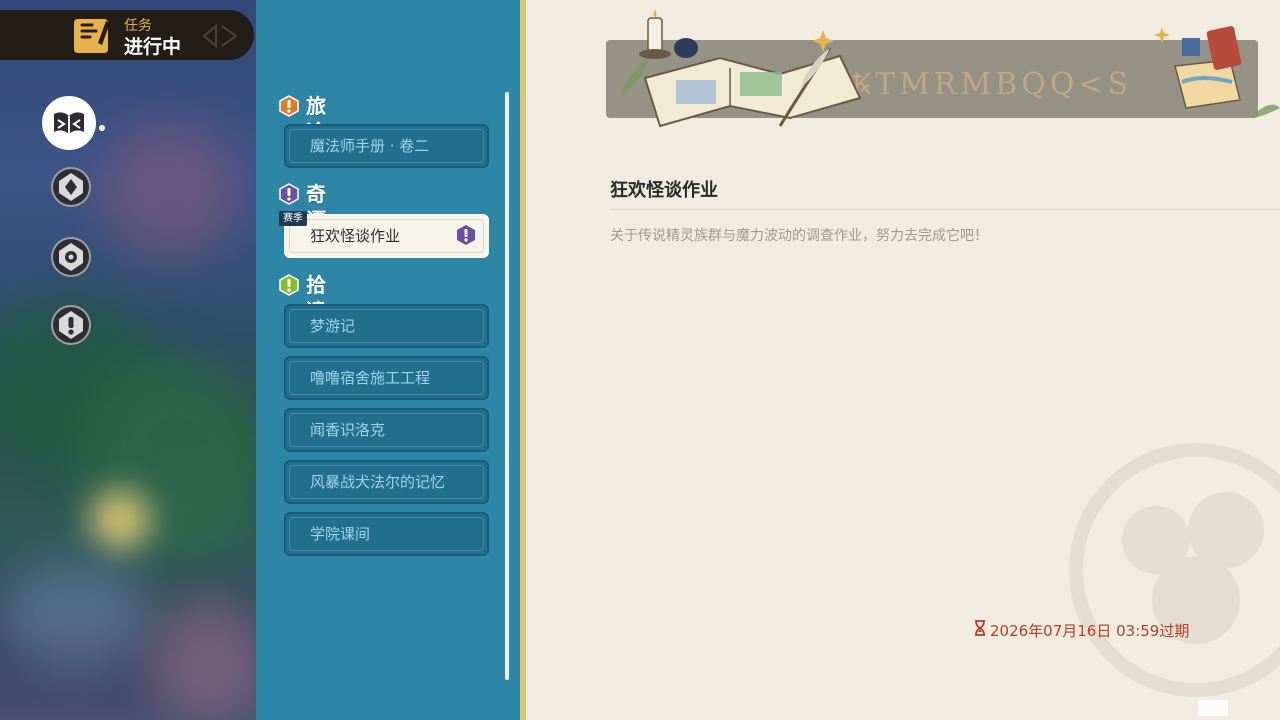 The width and height of the screenshot is (1280, 720). I want to click on corner-overlay, so click(1213, 708).